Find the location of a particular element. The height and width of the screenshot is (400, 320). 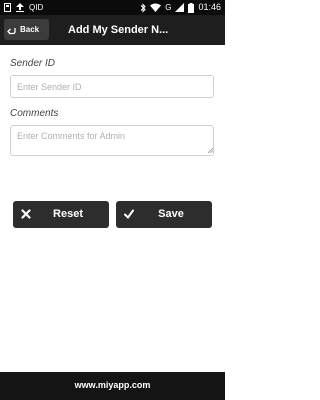

save-button-label: Save is located at coordinates (171, 214).